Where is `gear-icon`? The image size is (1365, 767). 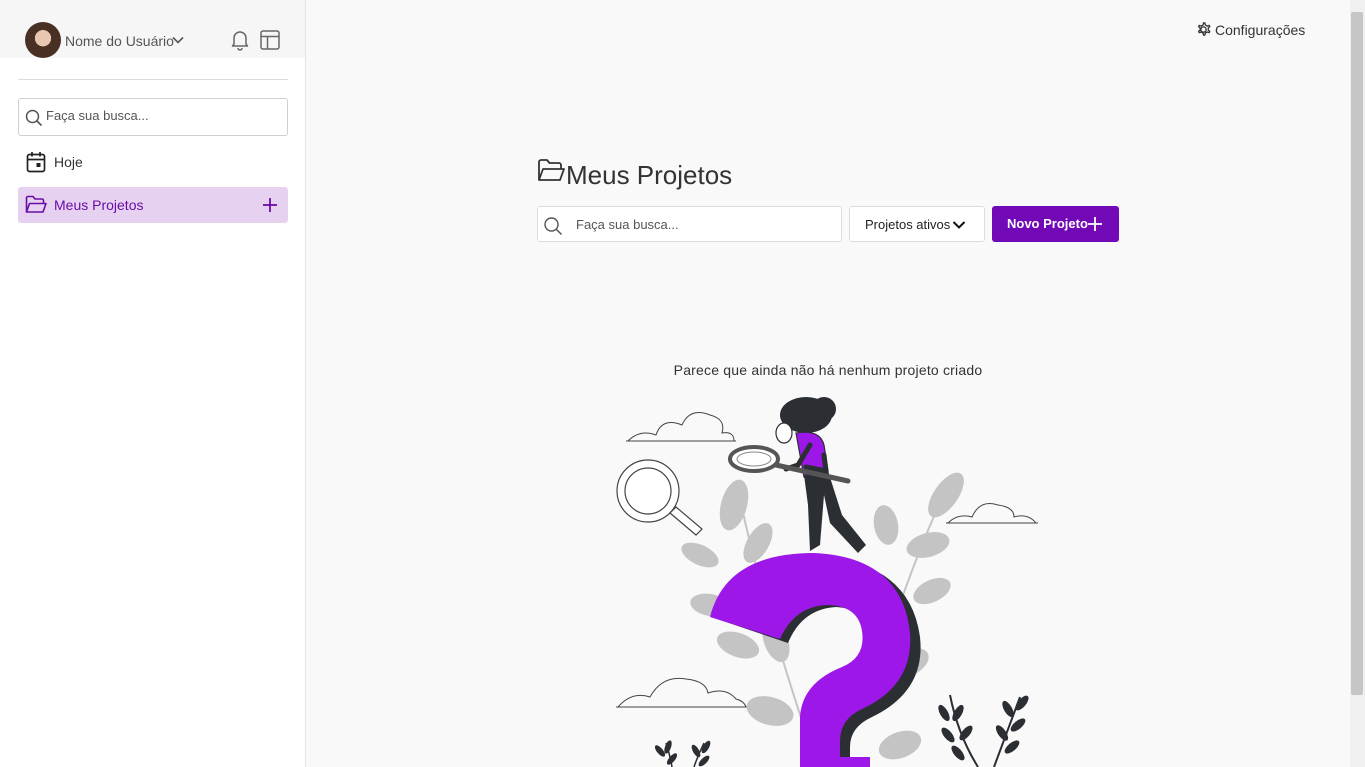
gear-icon is located at coordinates (1204, 29).